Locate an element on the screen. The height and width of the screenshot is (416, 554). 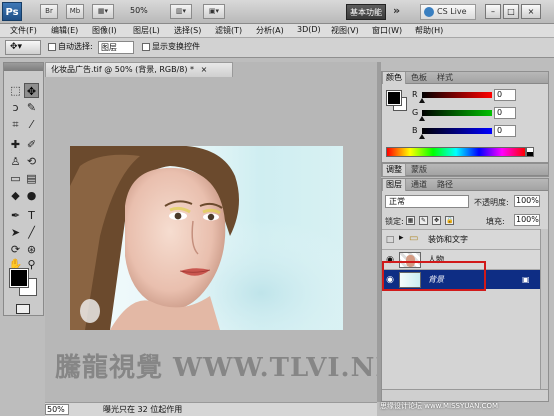
status-zoom-field: 50% is located at coordinates (57, 409).